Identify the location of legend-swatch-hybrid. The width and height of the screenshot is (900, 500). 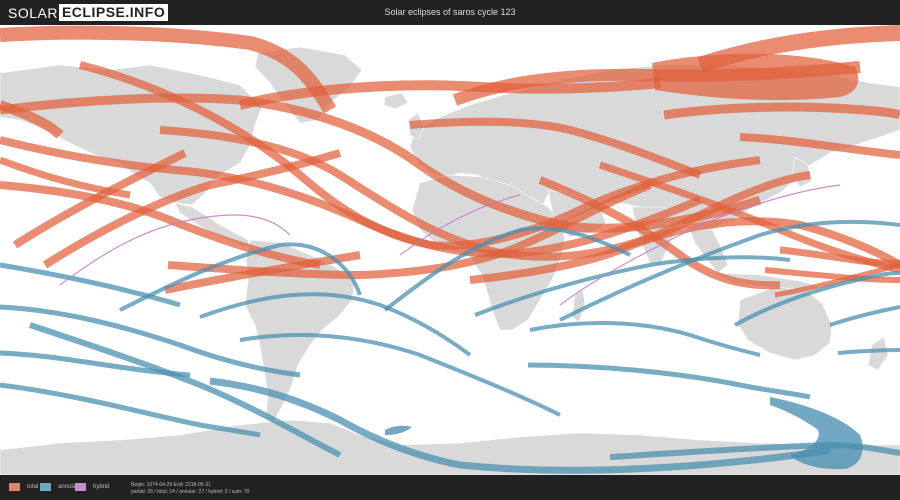
(80, 487).